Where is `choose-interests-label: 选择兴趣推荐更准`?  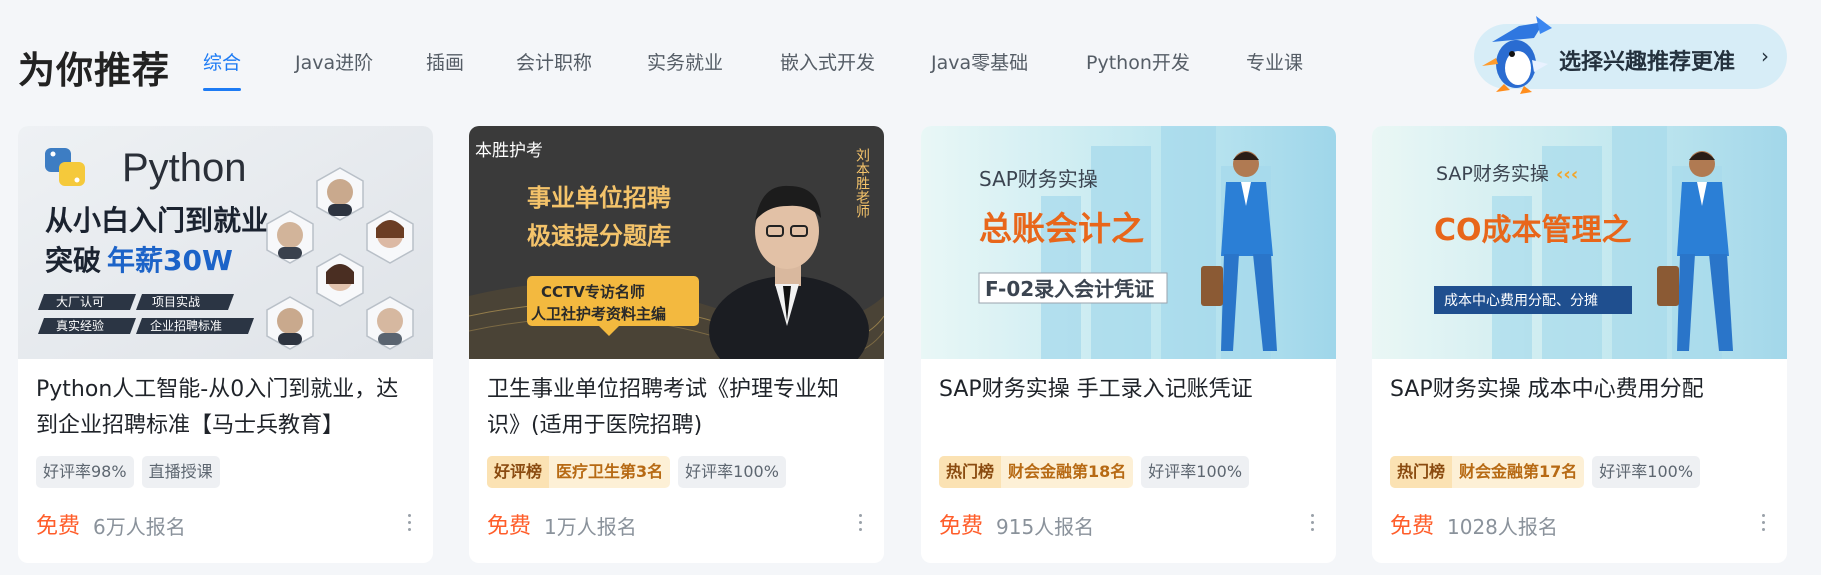 choose-interests-label: 选择兴趣推荐更准 is located at coordinates (1647, 62).